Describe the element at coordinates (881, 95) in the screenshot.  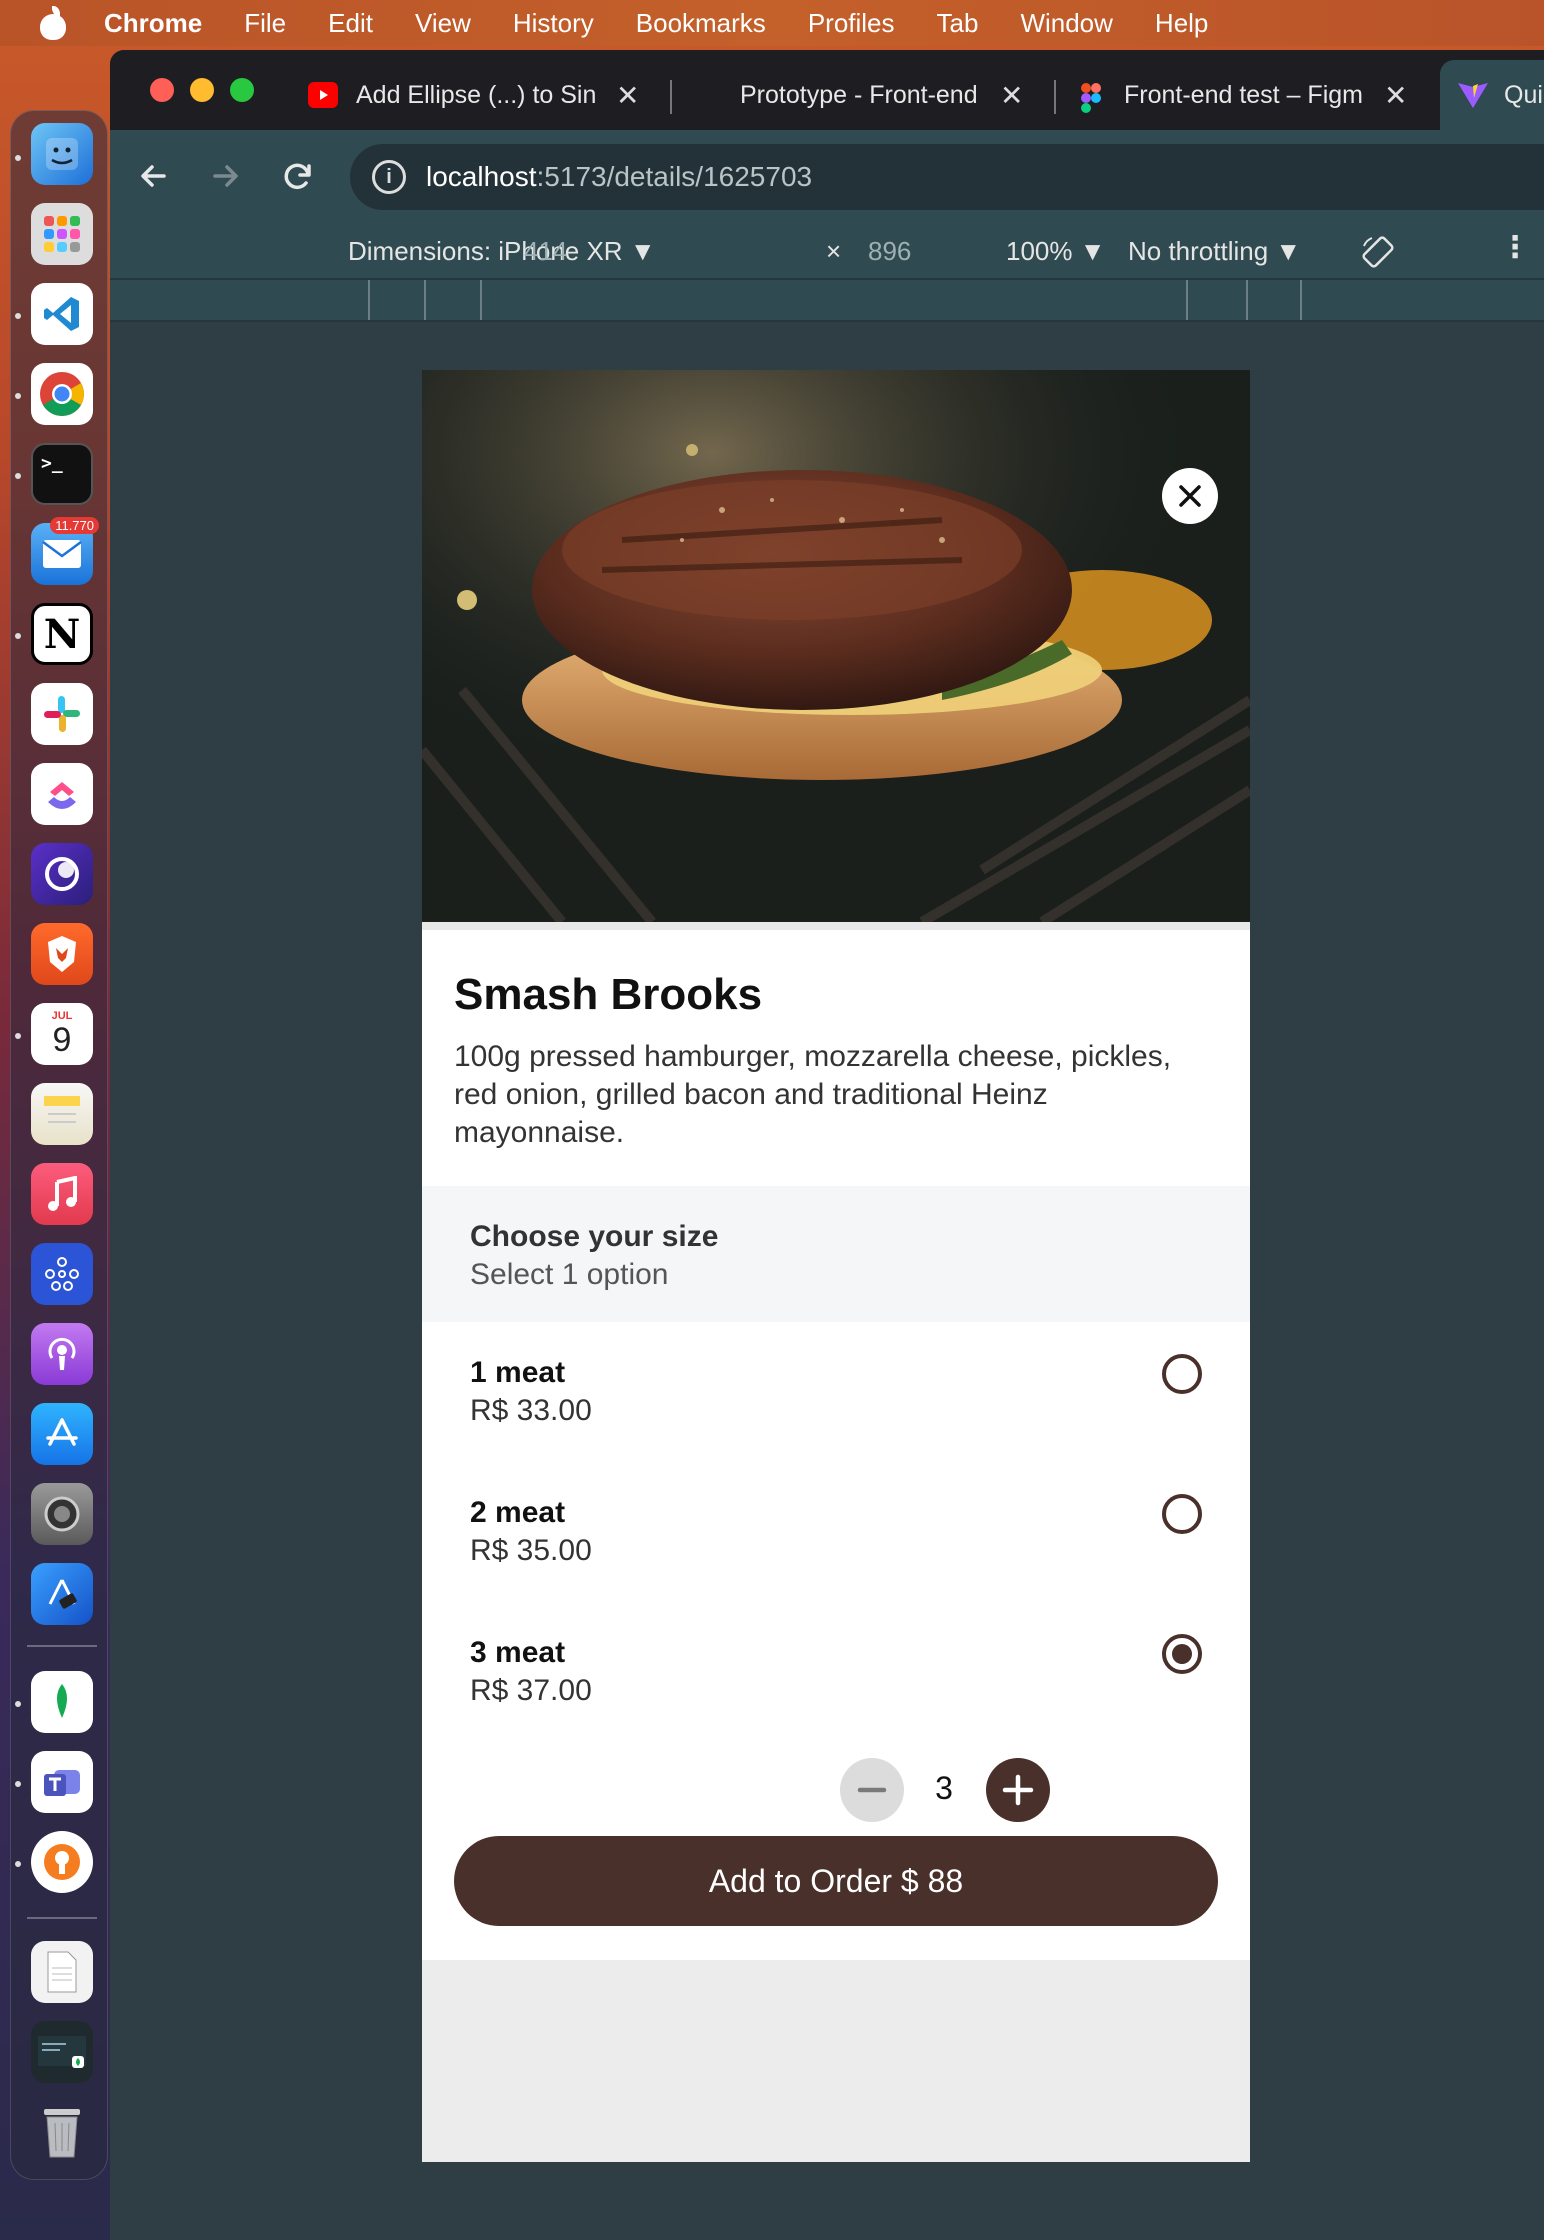
I see `tab-prototype: Prototype - Front-end ✕` at that location.